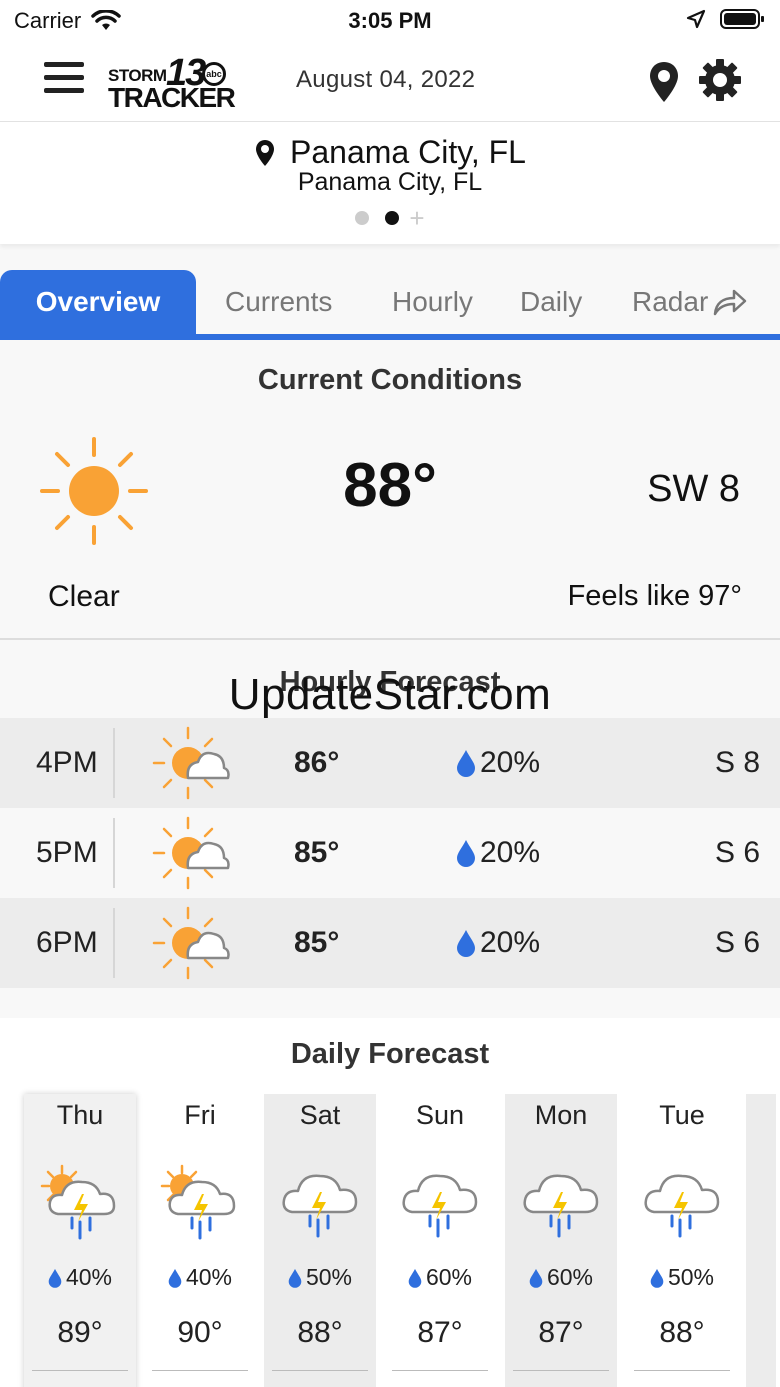  I want to click on location-subtitle: Panama City, FL, so click(390, 182).